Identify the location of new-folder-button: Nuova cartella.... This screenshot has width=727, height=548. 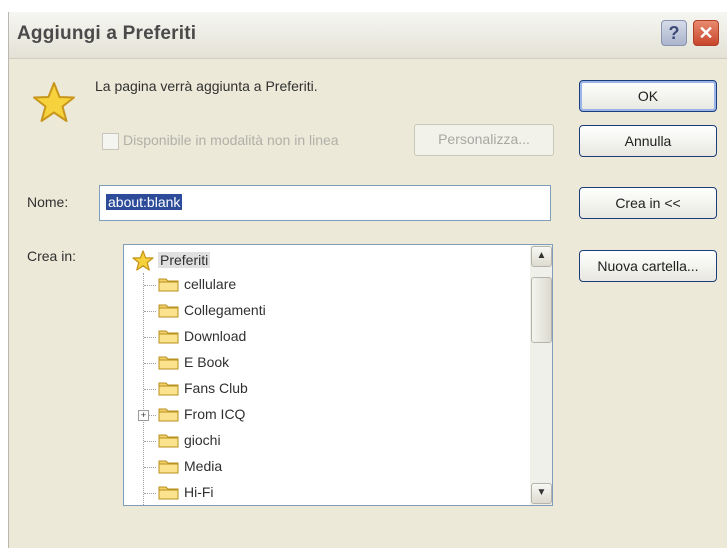
(648, 266).